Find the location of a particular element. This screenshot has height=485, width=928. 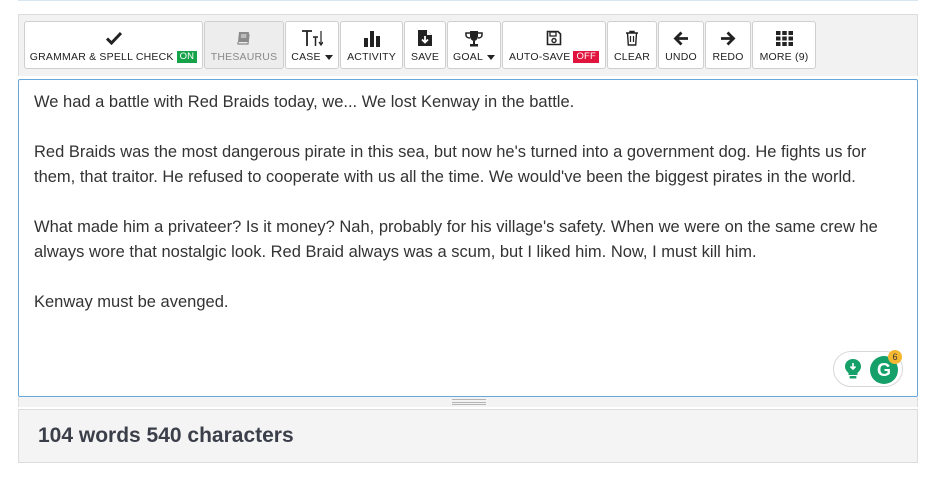

clear-button: CLEAR is located at coordinates (632, 45).